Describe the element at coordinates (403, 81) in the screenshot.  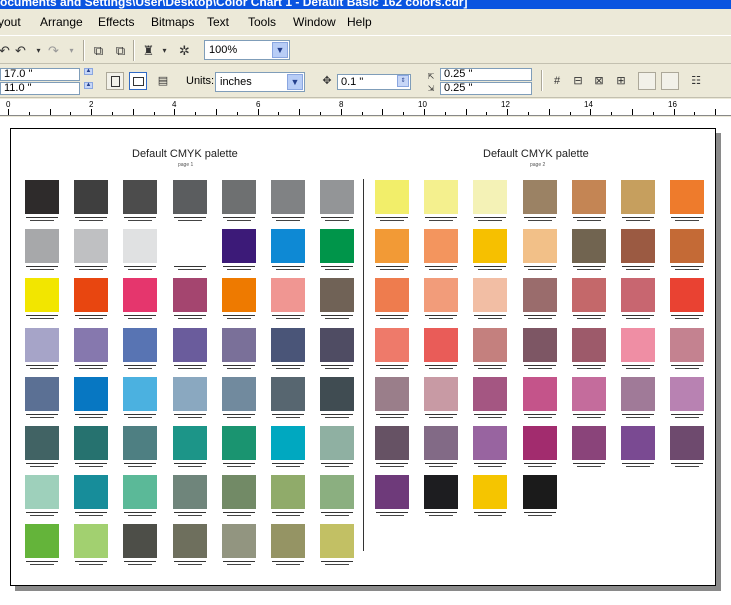
I see `nudge-spin-icon: ⇕` at that location.